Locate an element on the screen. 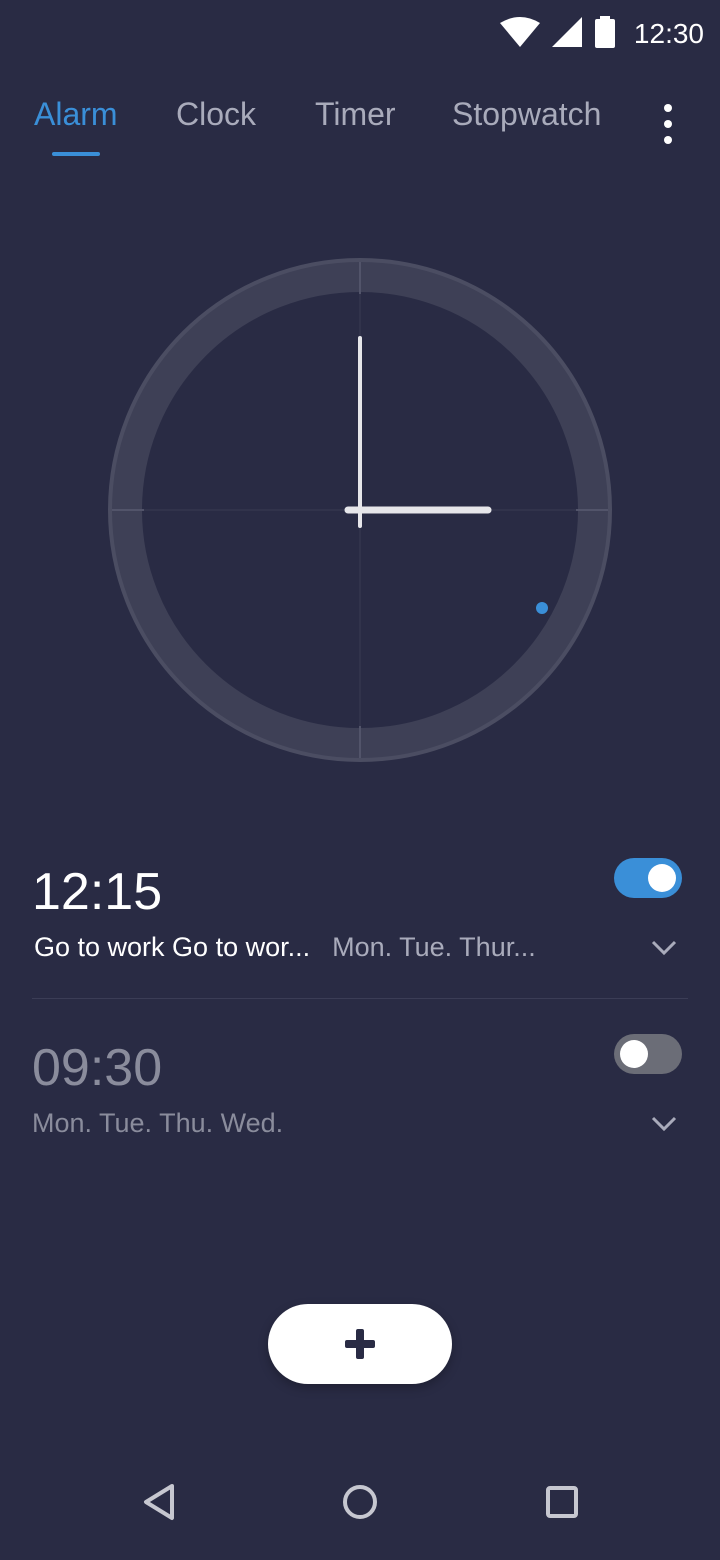 The height and width of the screenshot is (1560, 720). add-alarm-button is located at coordinates (360, 1344).